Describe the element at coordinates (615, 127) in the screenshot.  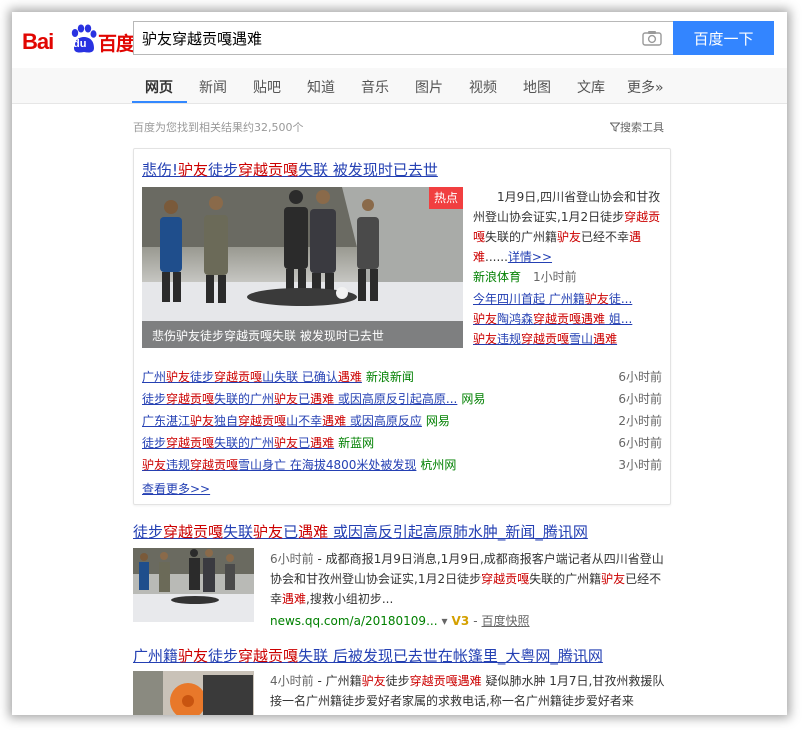
I see `filter-icon` at that location.